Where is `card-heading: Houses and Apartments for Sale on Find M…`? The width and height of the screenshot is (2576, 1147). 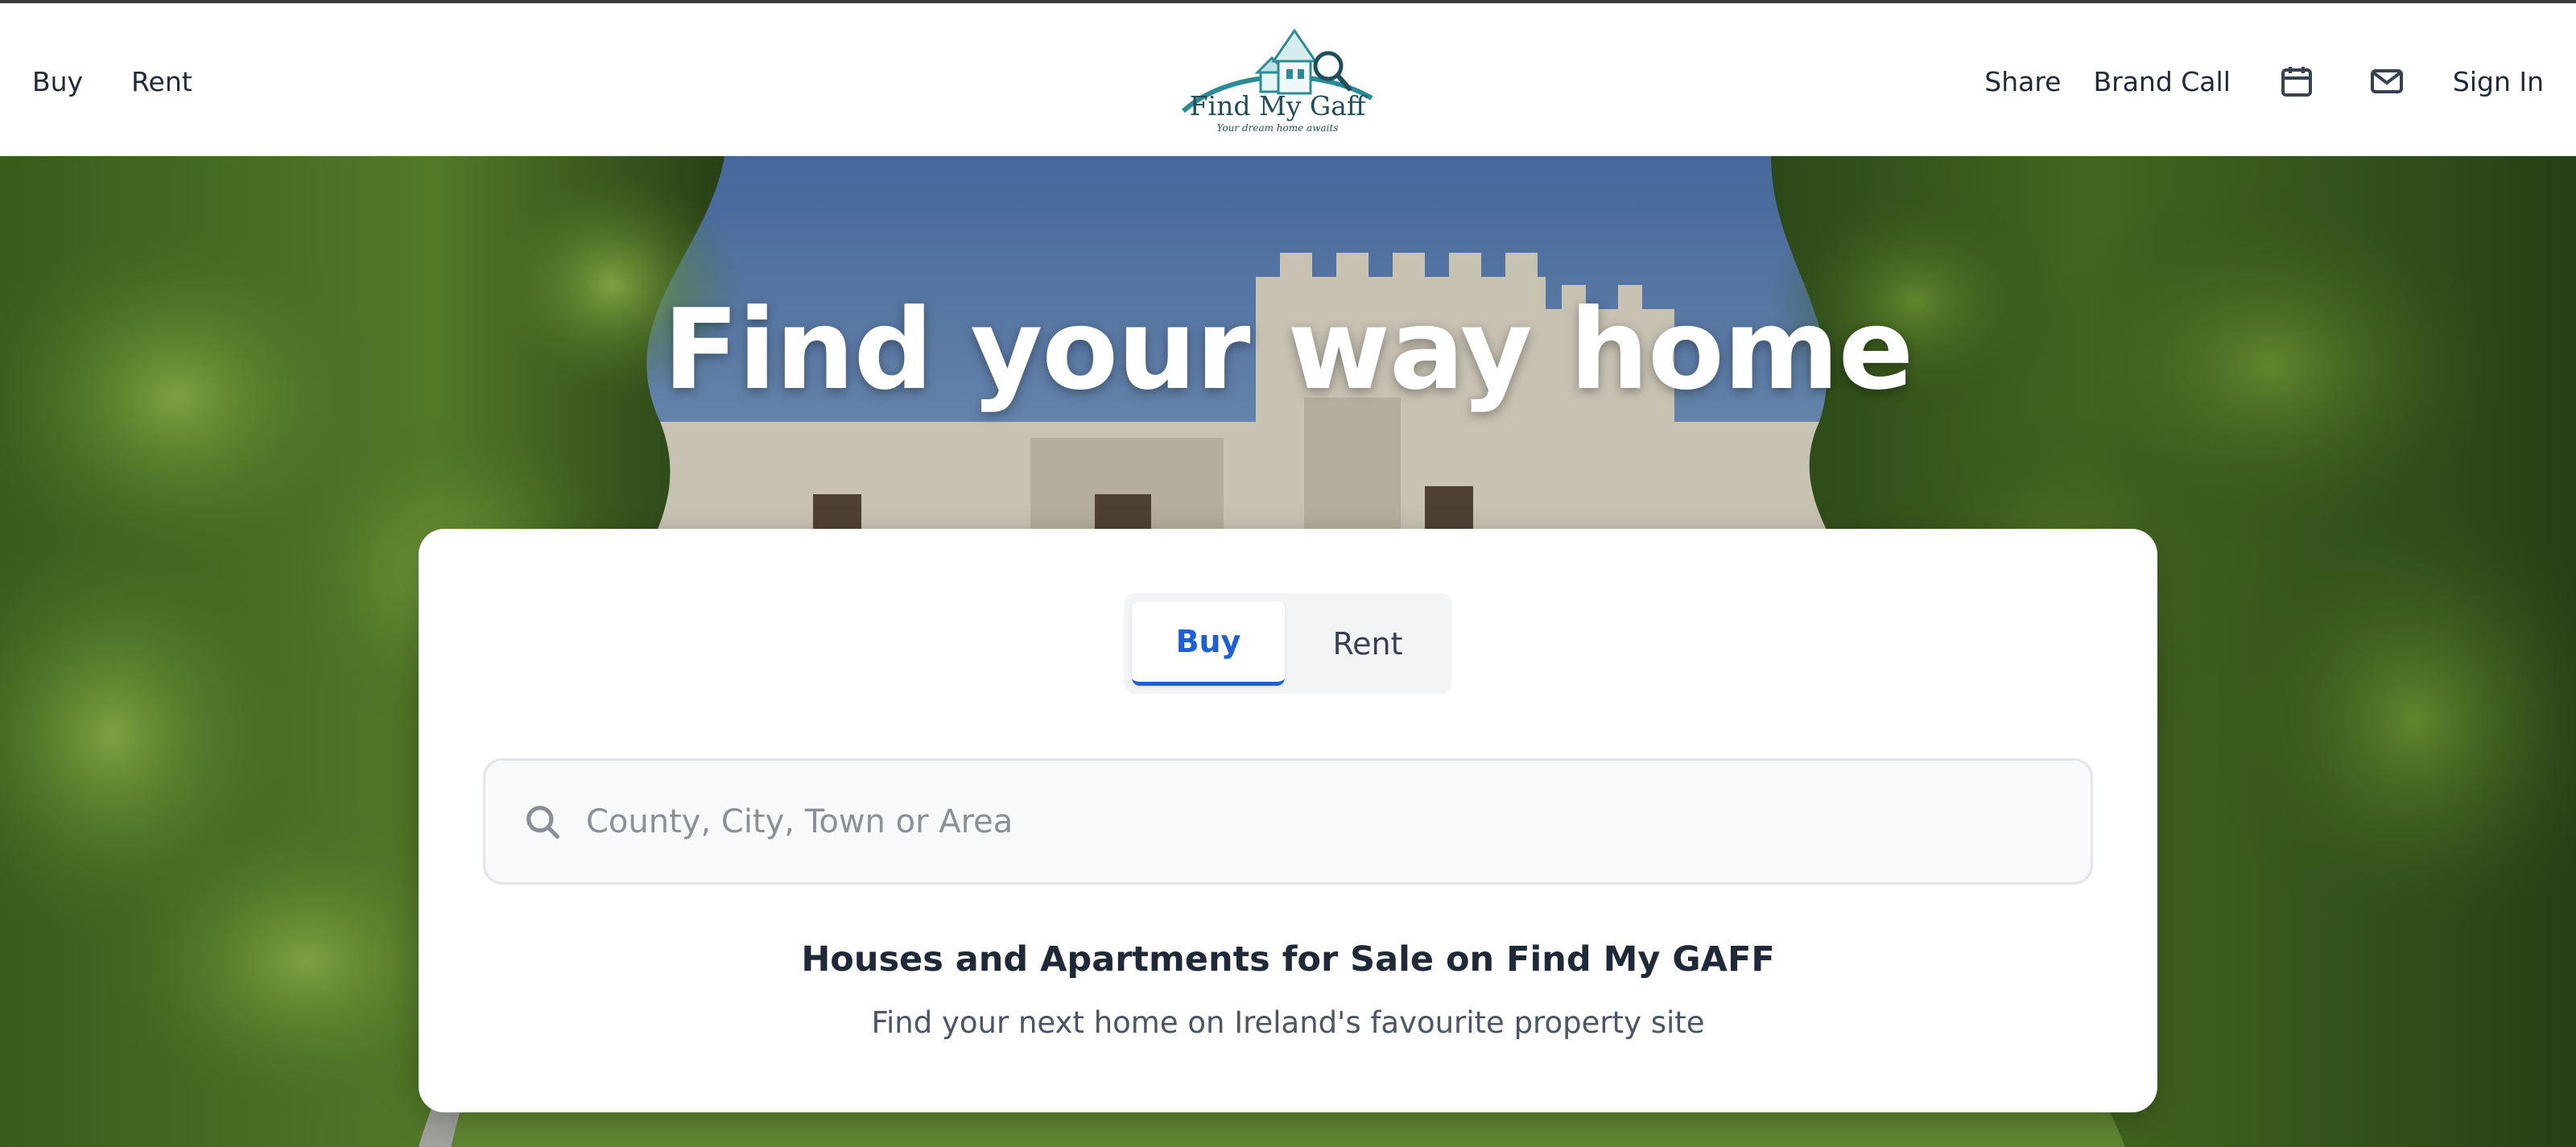
card-heading: Houses and Apartments for Sale on Find M… is located at coordinates (1288, 959).